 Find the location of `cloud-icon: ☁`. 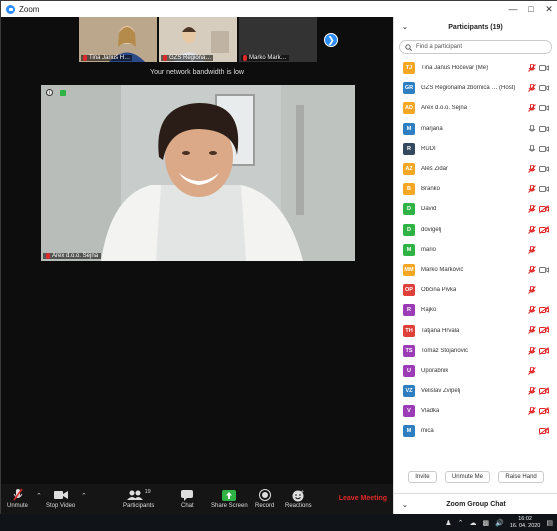

cloud-icon: ☁ is located at coordinates (472, 523).